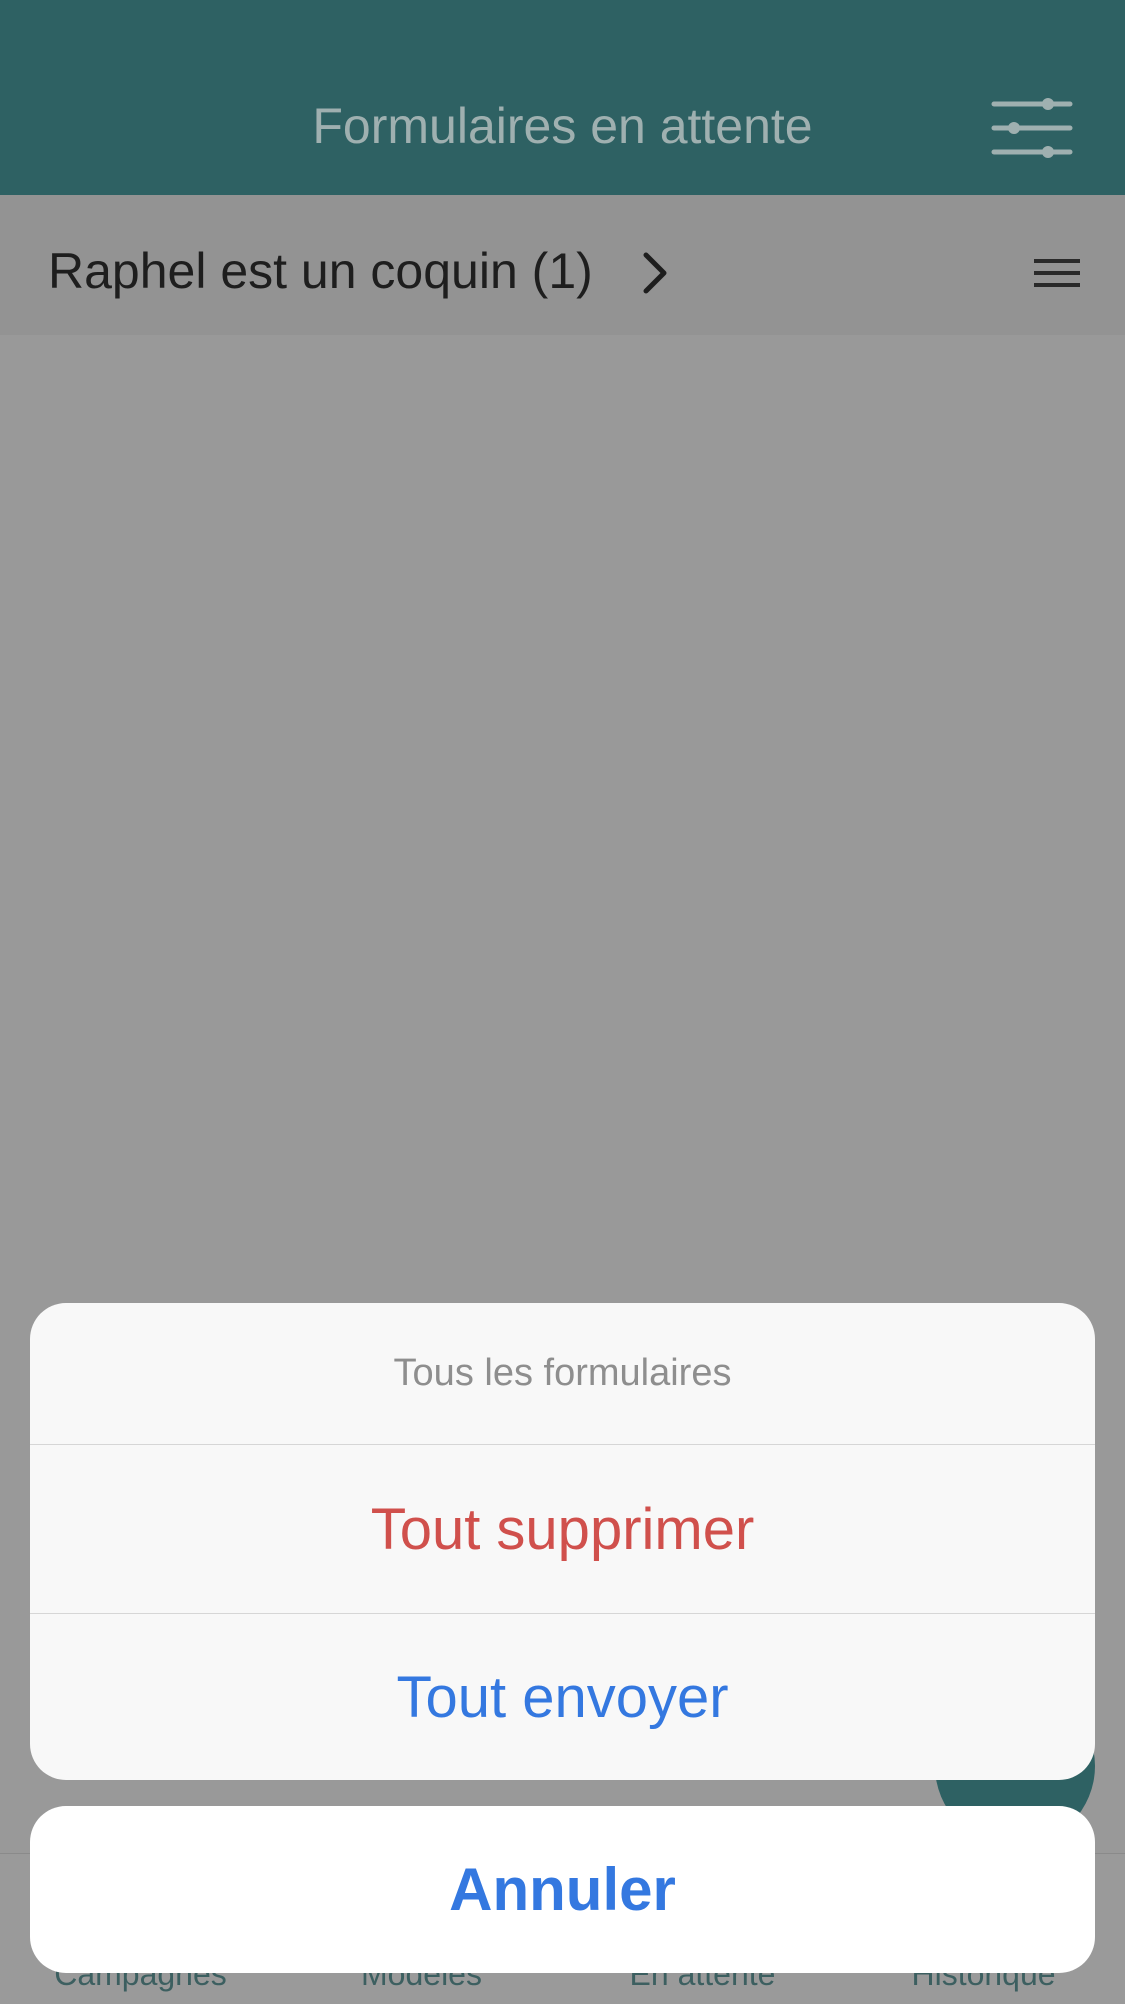 The height and width of the screenshot is (2004, 1125). I want to click on hamburger-icon, so click(1057, 273).